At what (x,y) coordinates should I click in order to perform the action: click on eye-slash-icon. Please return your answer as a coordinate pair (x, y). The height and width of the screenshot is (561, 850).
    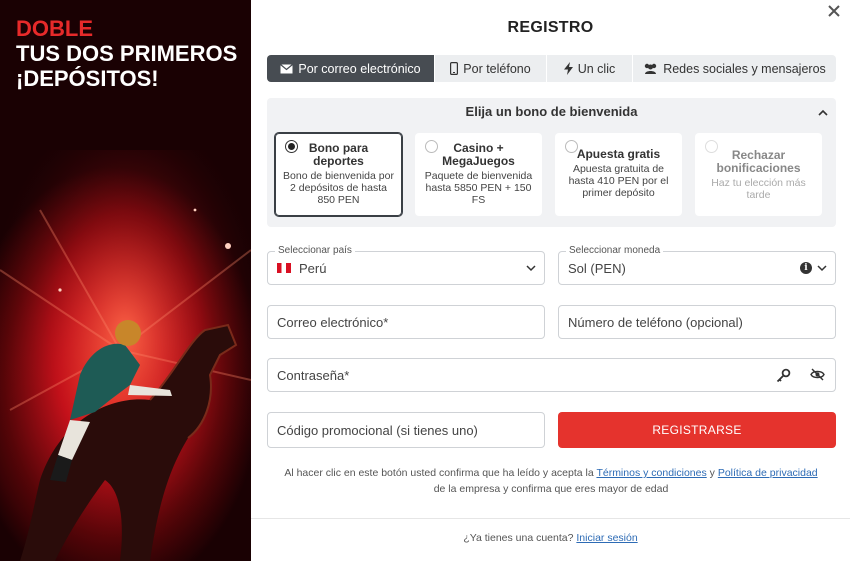
    Looking at the image, I should click on (817, 376).